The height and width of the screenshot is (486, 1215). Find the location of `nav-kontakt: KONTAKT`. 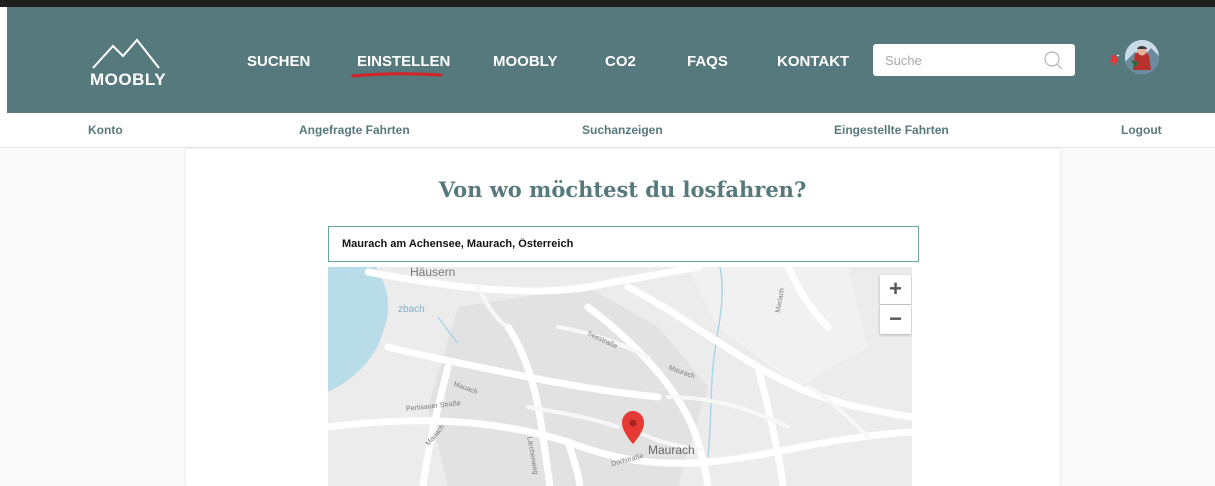

nav-kontakt: KONTAKT is located at coordinates (813, 61).